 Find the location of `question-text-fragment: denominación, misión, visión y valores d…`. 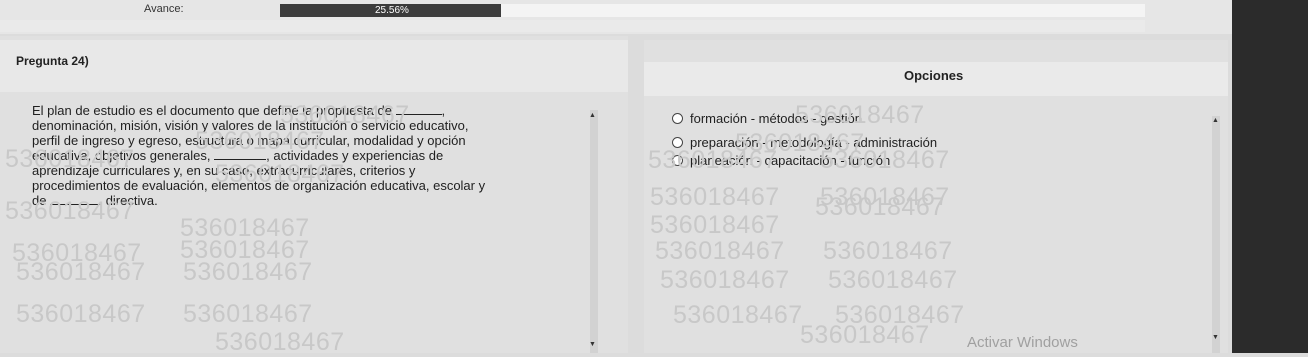

question-text-fragment: denominación, misión, visión y valores d… is located at coordinates (250, 125).